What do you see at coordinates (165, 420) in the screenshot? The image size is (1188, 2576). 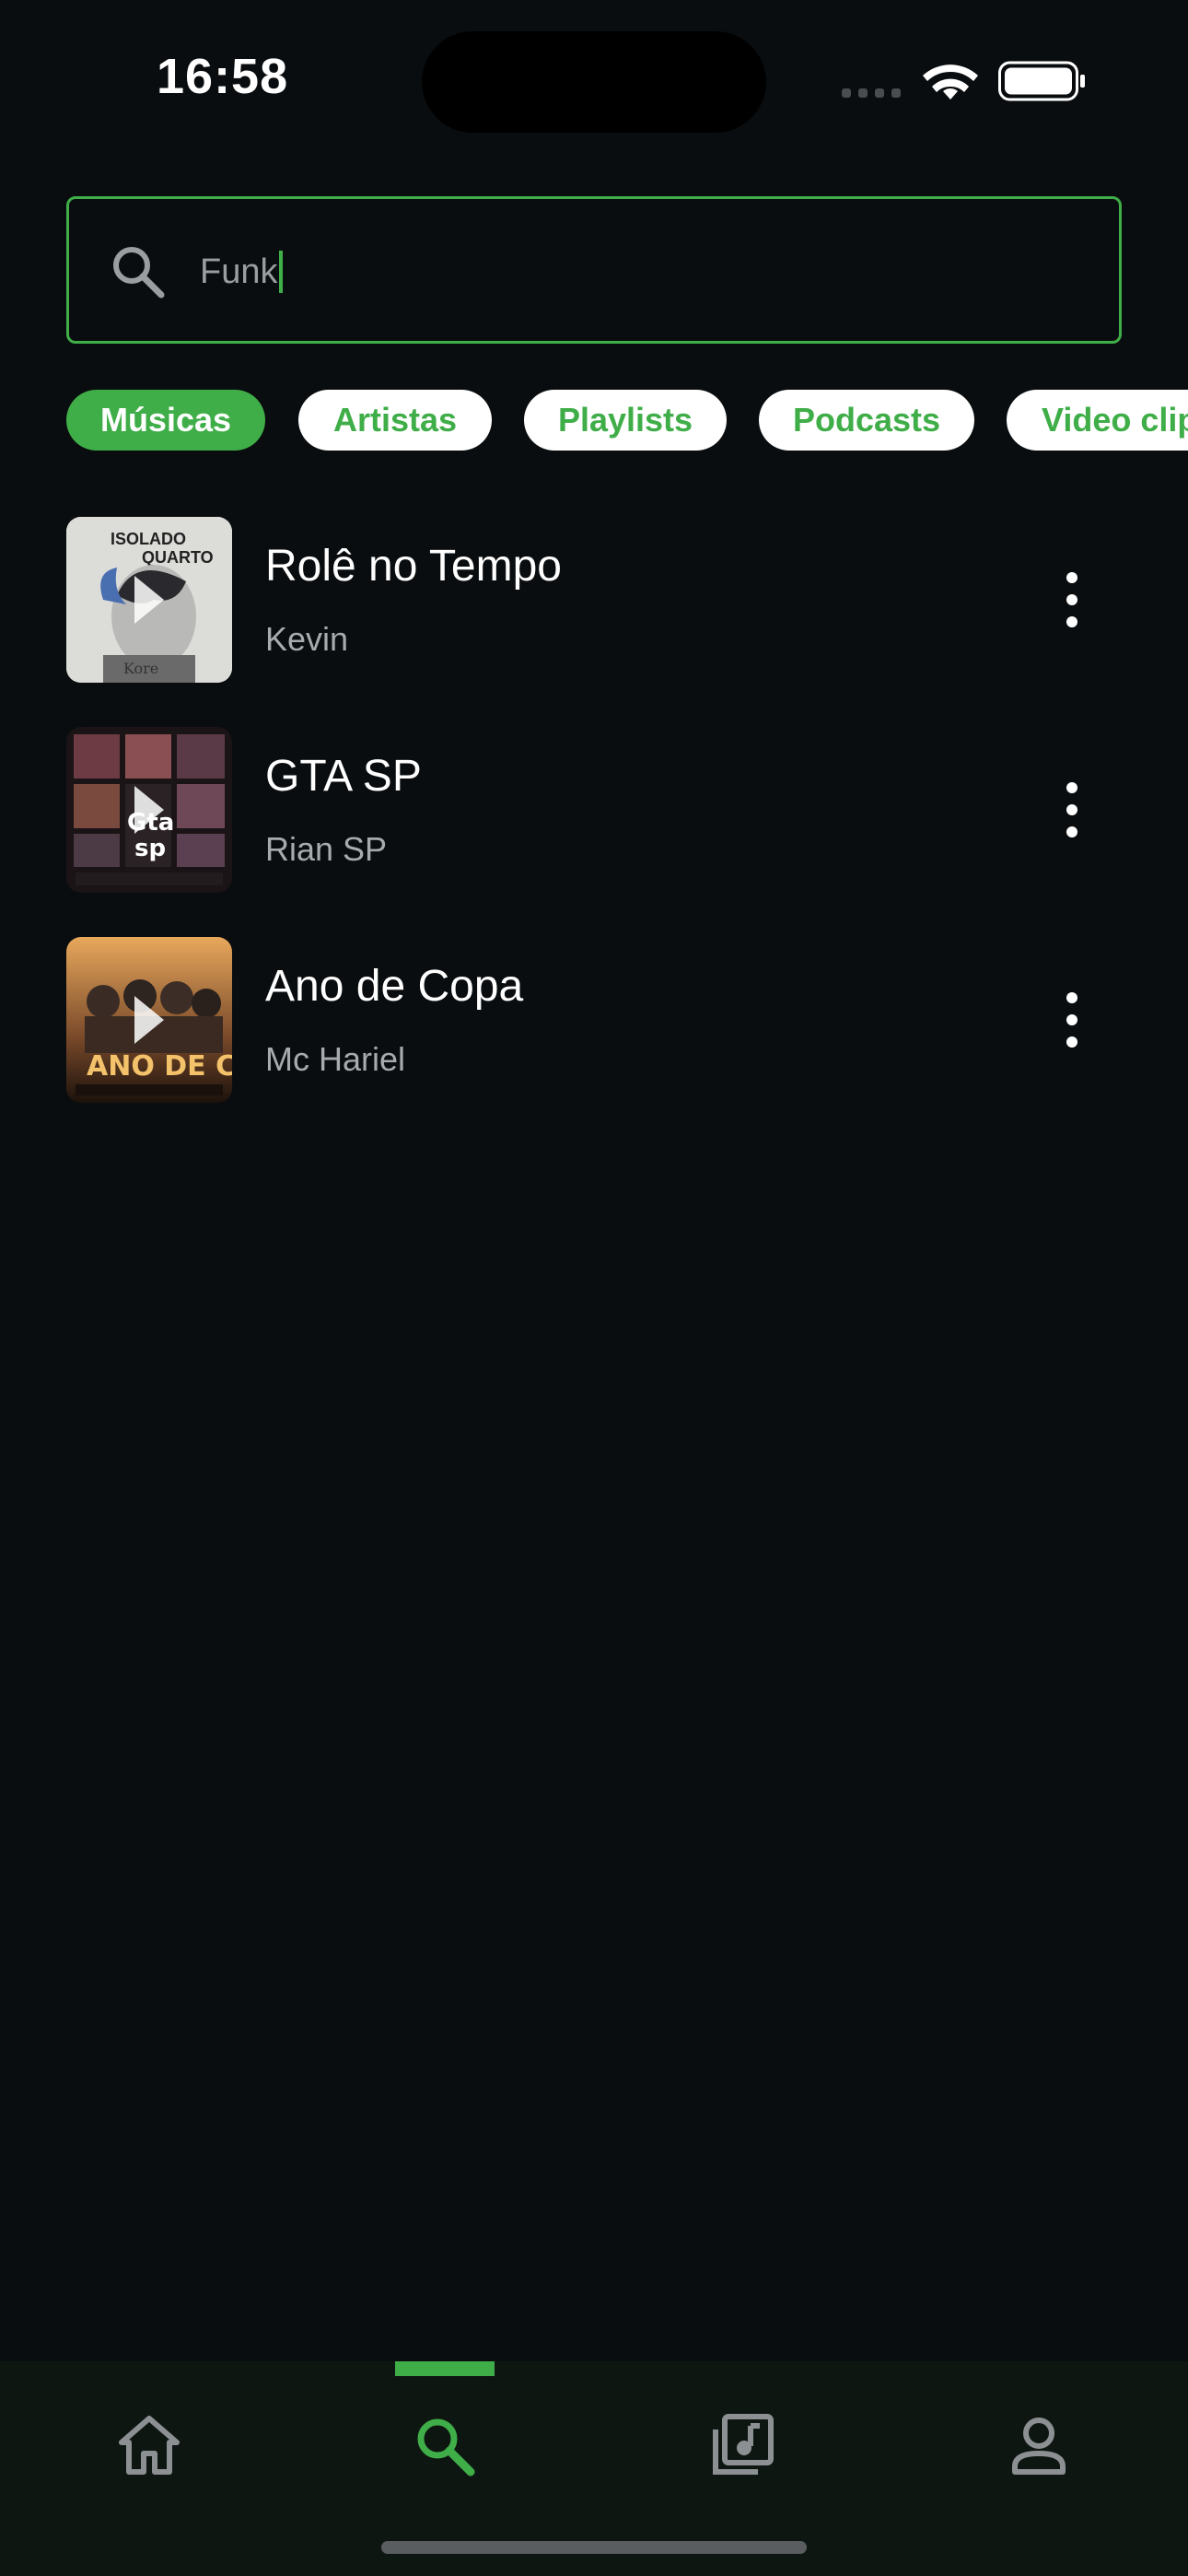 I see `filter-chip-musicas: Músicas` at bounding box center [165, 420].